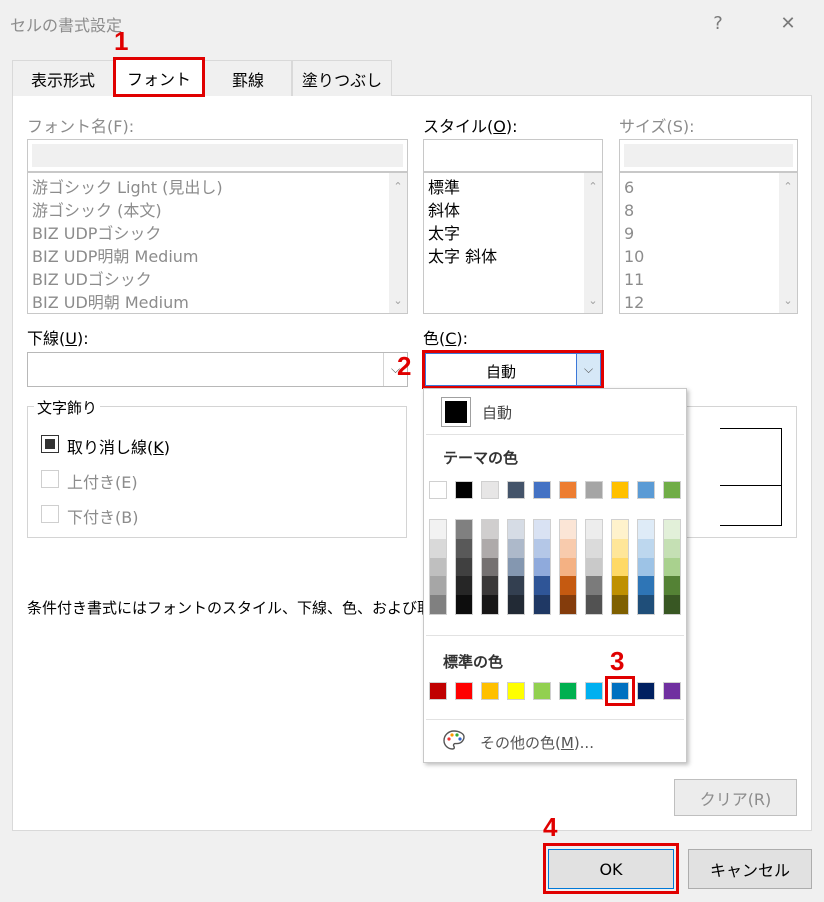 The width and height of the screenshot is (824, 902). What do you see at coordinates (50, 444) in the screenshot?
I see `strikethrough-checkbox` at bounding box center [50, 444].